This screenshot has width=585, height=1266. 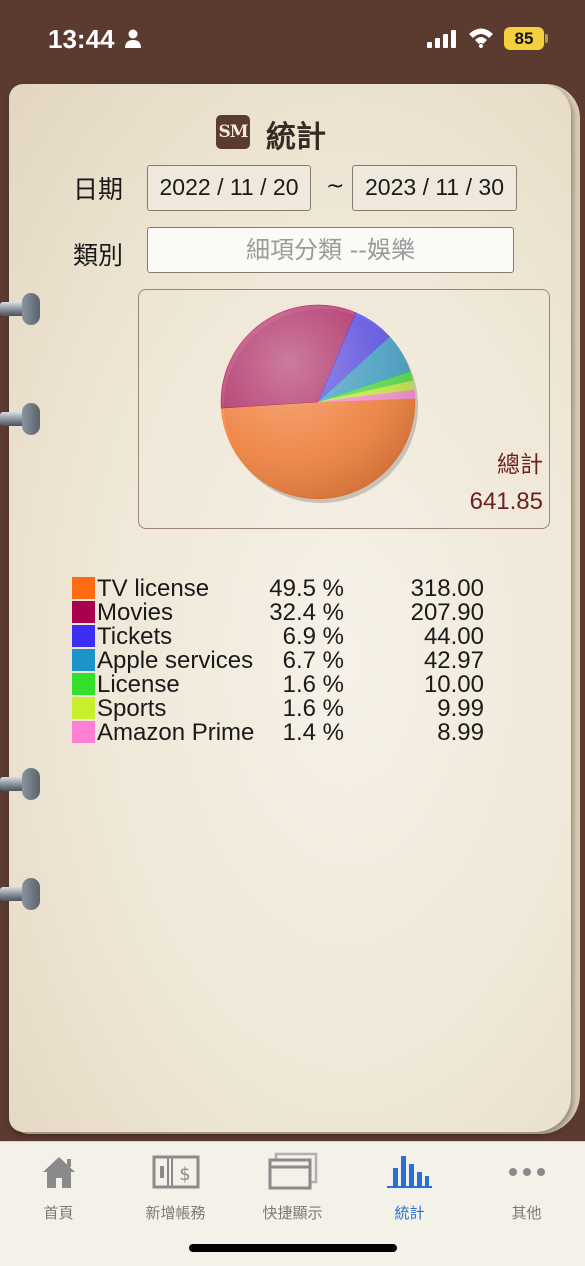 What do you see at coordinates (176, 732) in the screenshot?
I see `legend-name: Amazon Prime` at bounding box center [176, 732].